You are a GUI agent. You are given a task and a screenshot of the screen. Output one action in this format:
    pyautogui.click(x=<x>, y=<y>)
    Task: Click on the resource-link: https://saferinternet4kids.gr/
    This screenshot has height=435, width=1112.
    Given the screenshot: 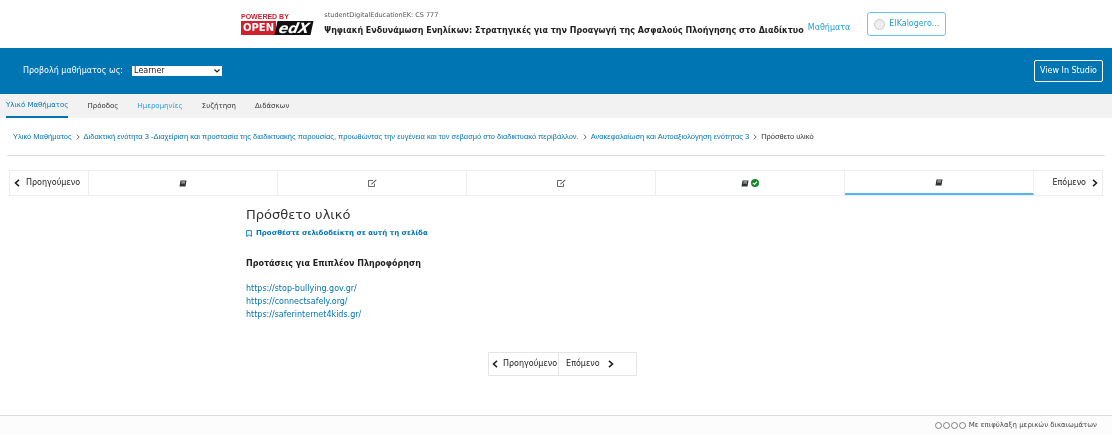 What is the action you would take?
    pyautogui.click(x=304, y=314)
    